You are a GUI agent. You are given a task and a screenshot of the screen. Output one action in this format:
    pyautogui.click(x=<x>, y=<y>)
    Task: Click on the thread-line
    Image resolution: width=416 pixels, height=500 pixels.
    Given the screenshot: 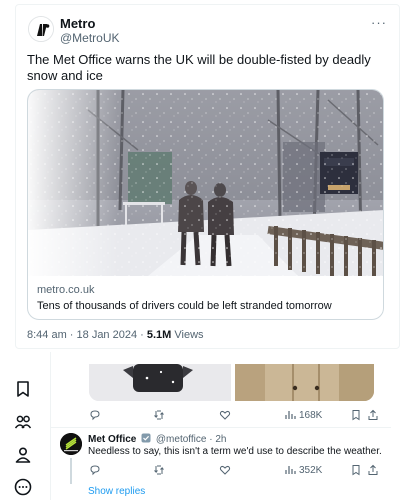 What is the action you would take?
    pyautogui.click(x=71, y=471)
    